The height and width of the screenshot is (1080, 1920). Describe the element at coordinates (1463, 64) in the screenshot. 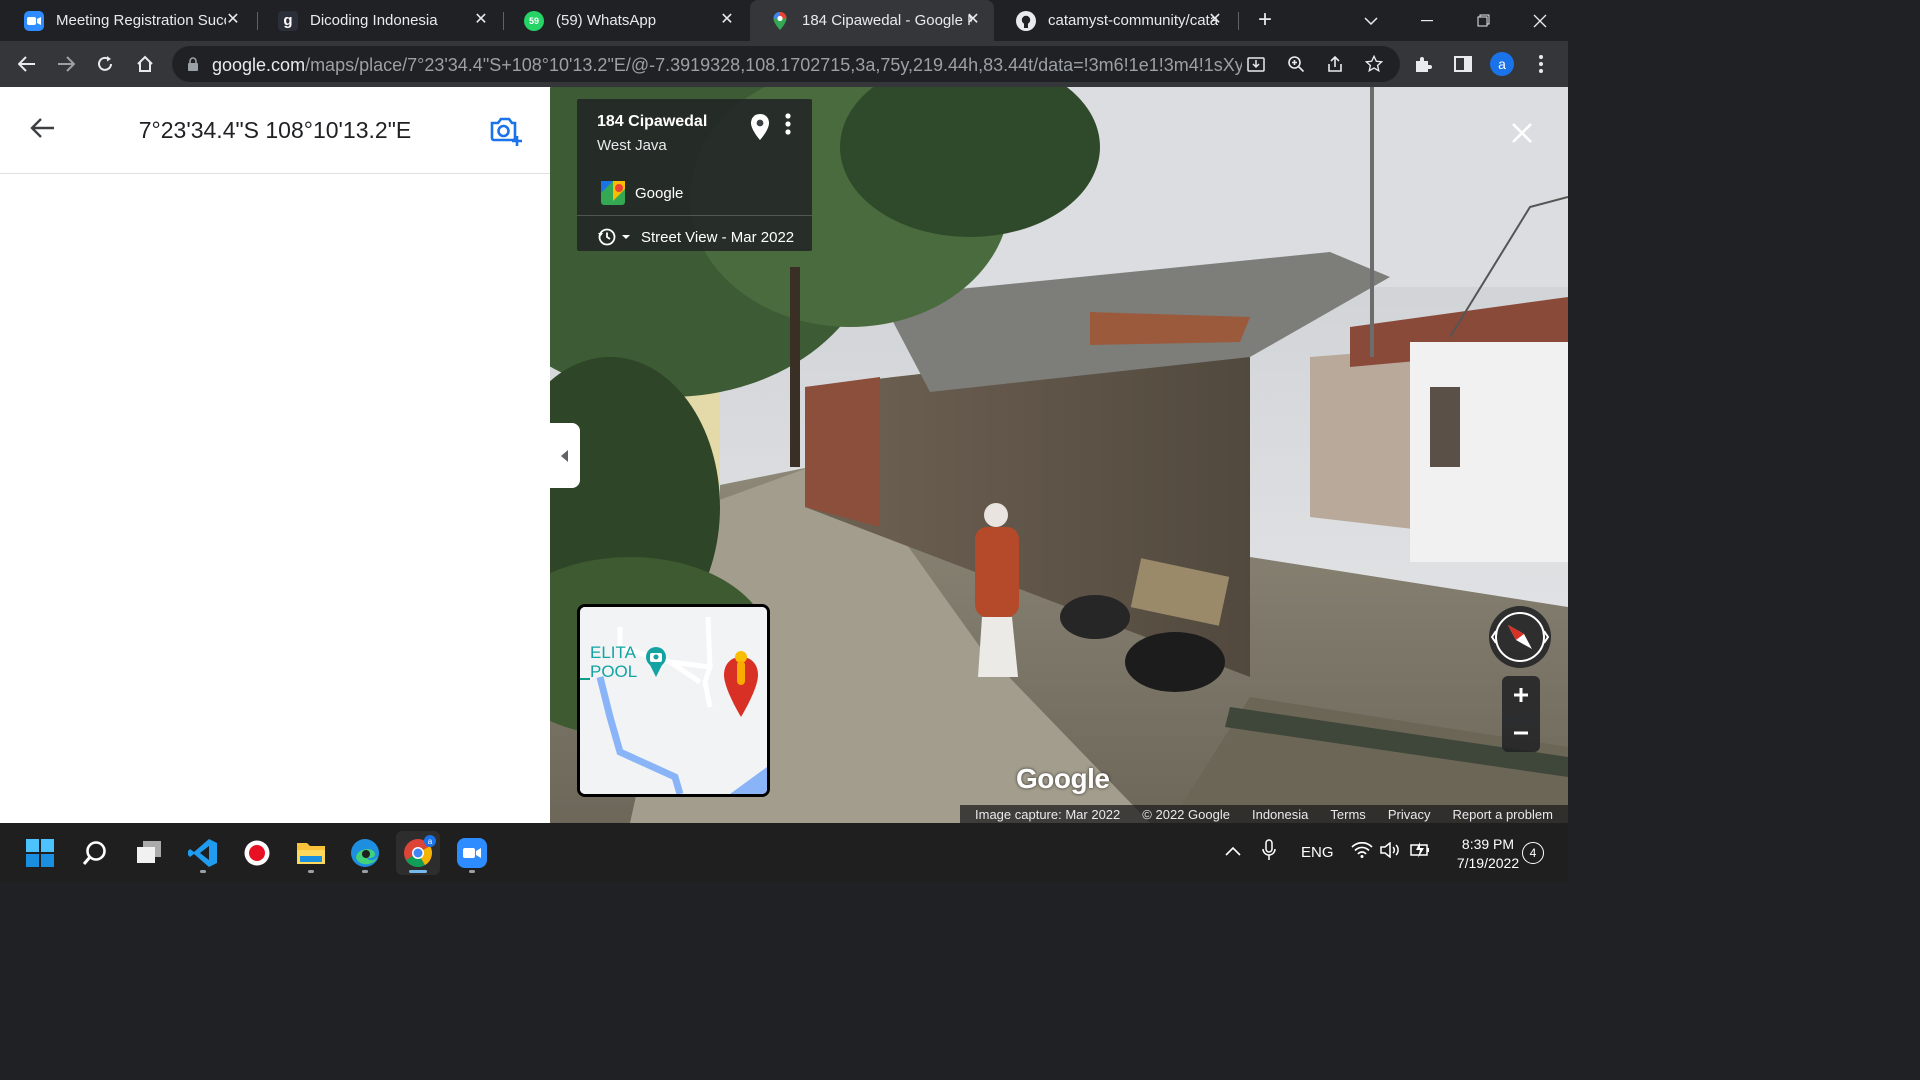

I see `side-panel-icon` at that location.